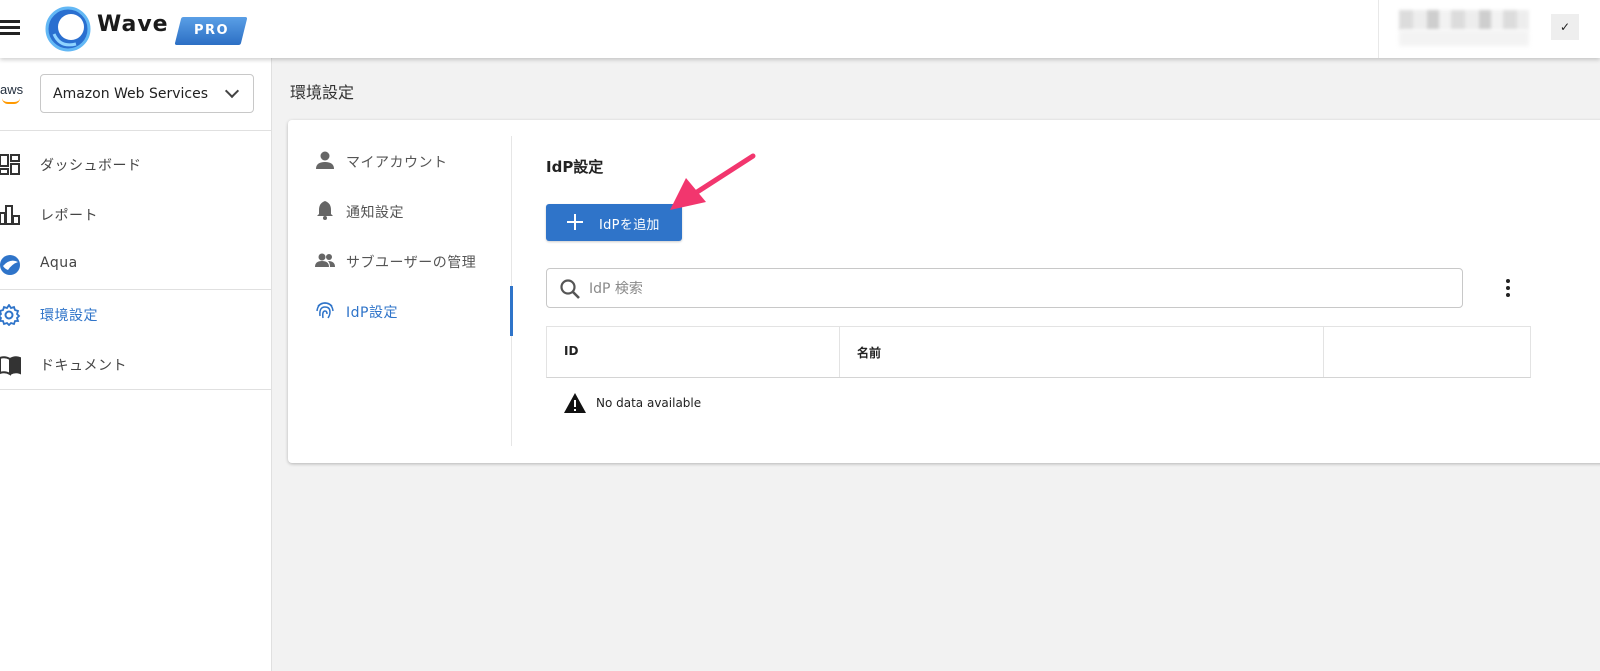 Image resolution: width=1600 pixels, height=671 pixels. Describe the element at coordinates (232, 91) in the screenshot. I see `chevron-down-icon` at that location.